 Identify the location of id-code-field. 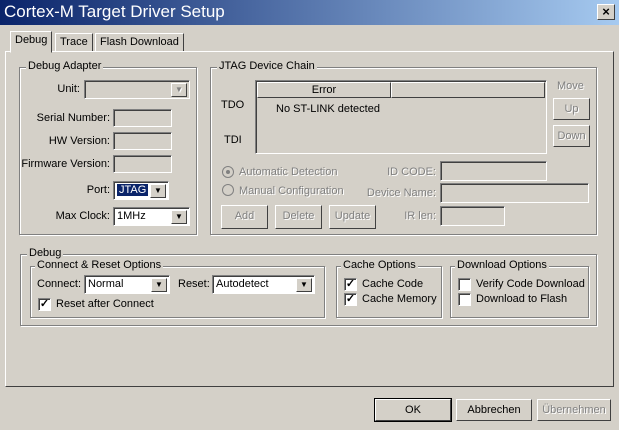
(493, 171).